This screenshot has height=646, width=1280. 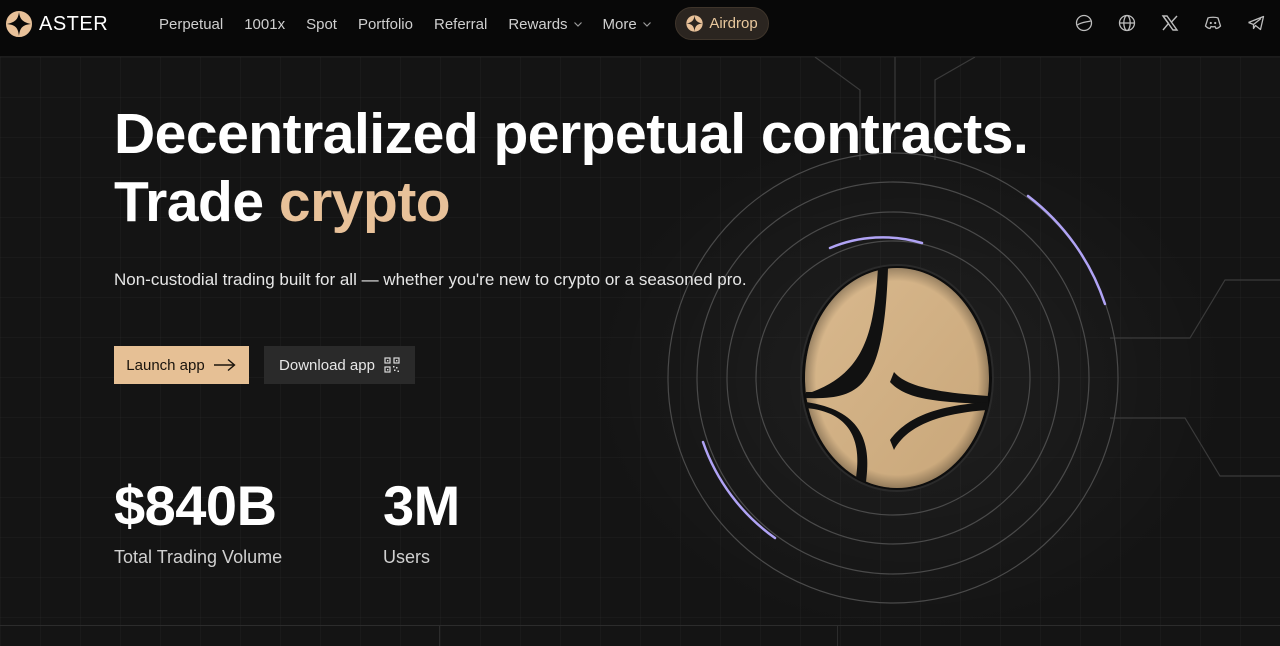 I want to click on hero-title-line2: Trade crypto, so click(x=604, y=202).